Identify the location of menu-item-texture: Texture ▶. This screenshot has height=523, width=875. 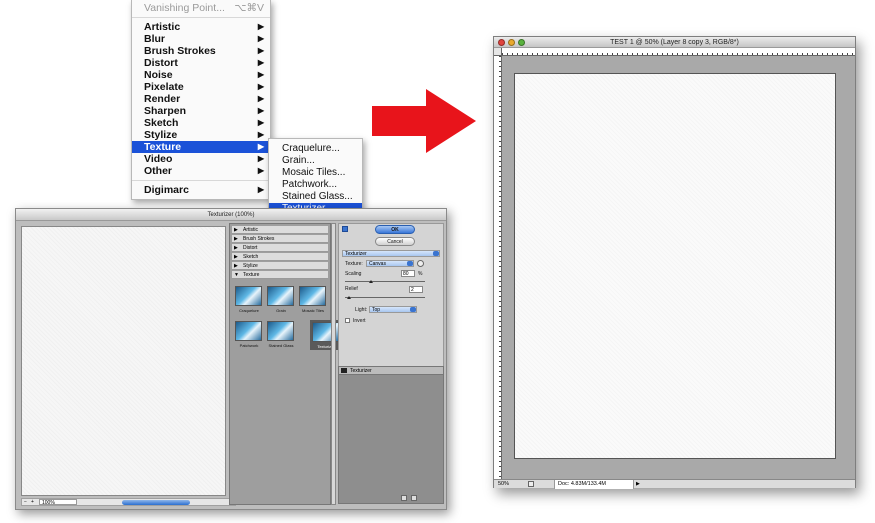
(201, 147).